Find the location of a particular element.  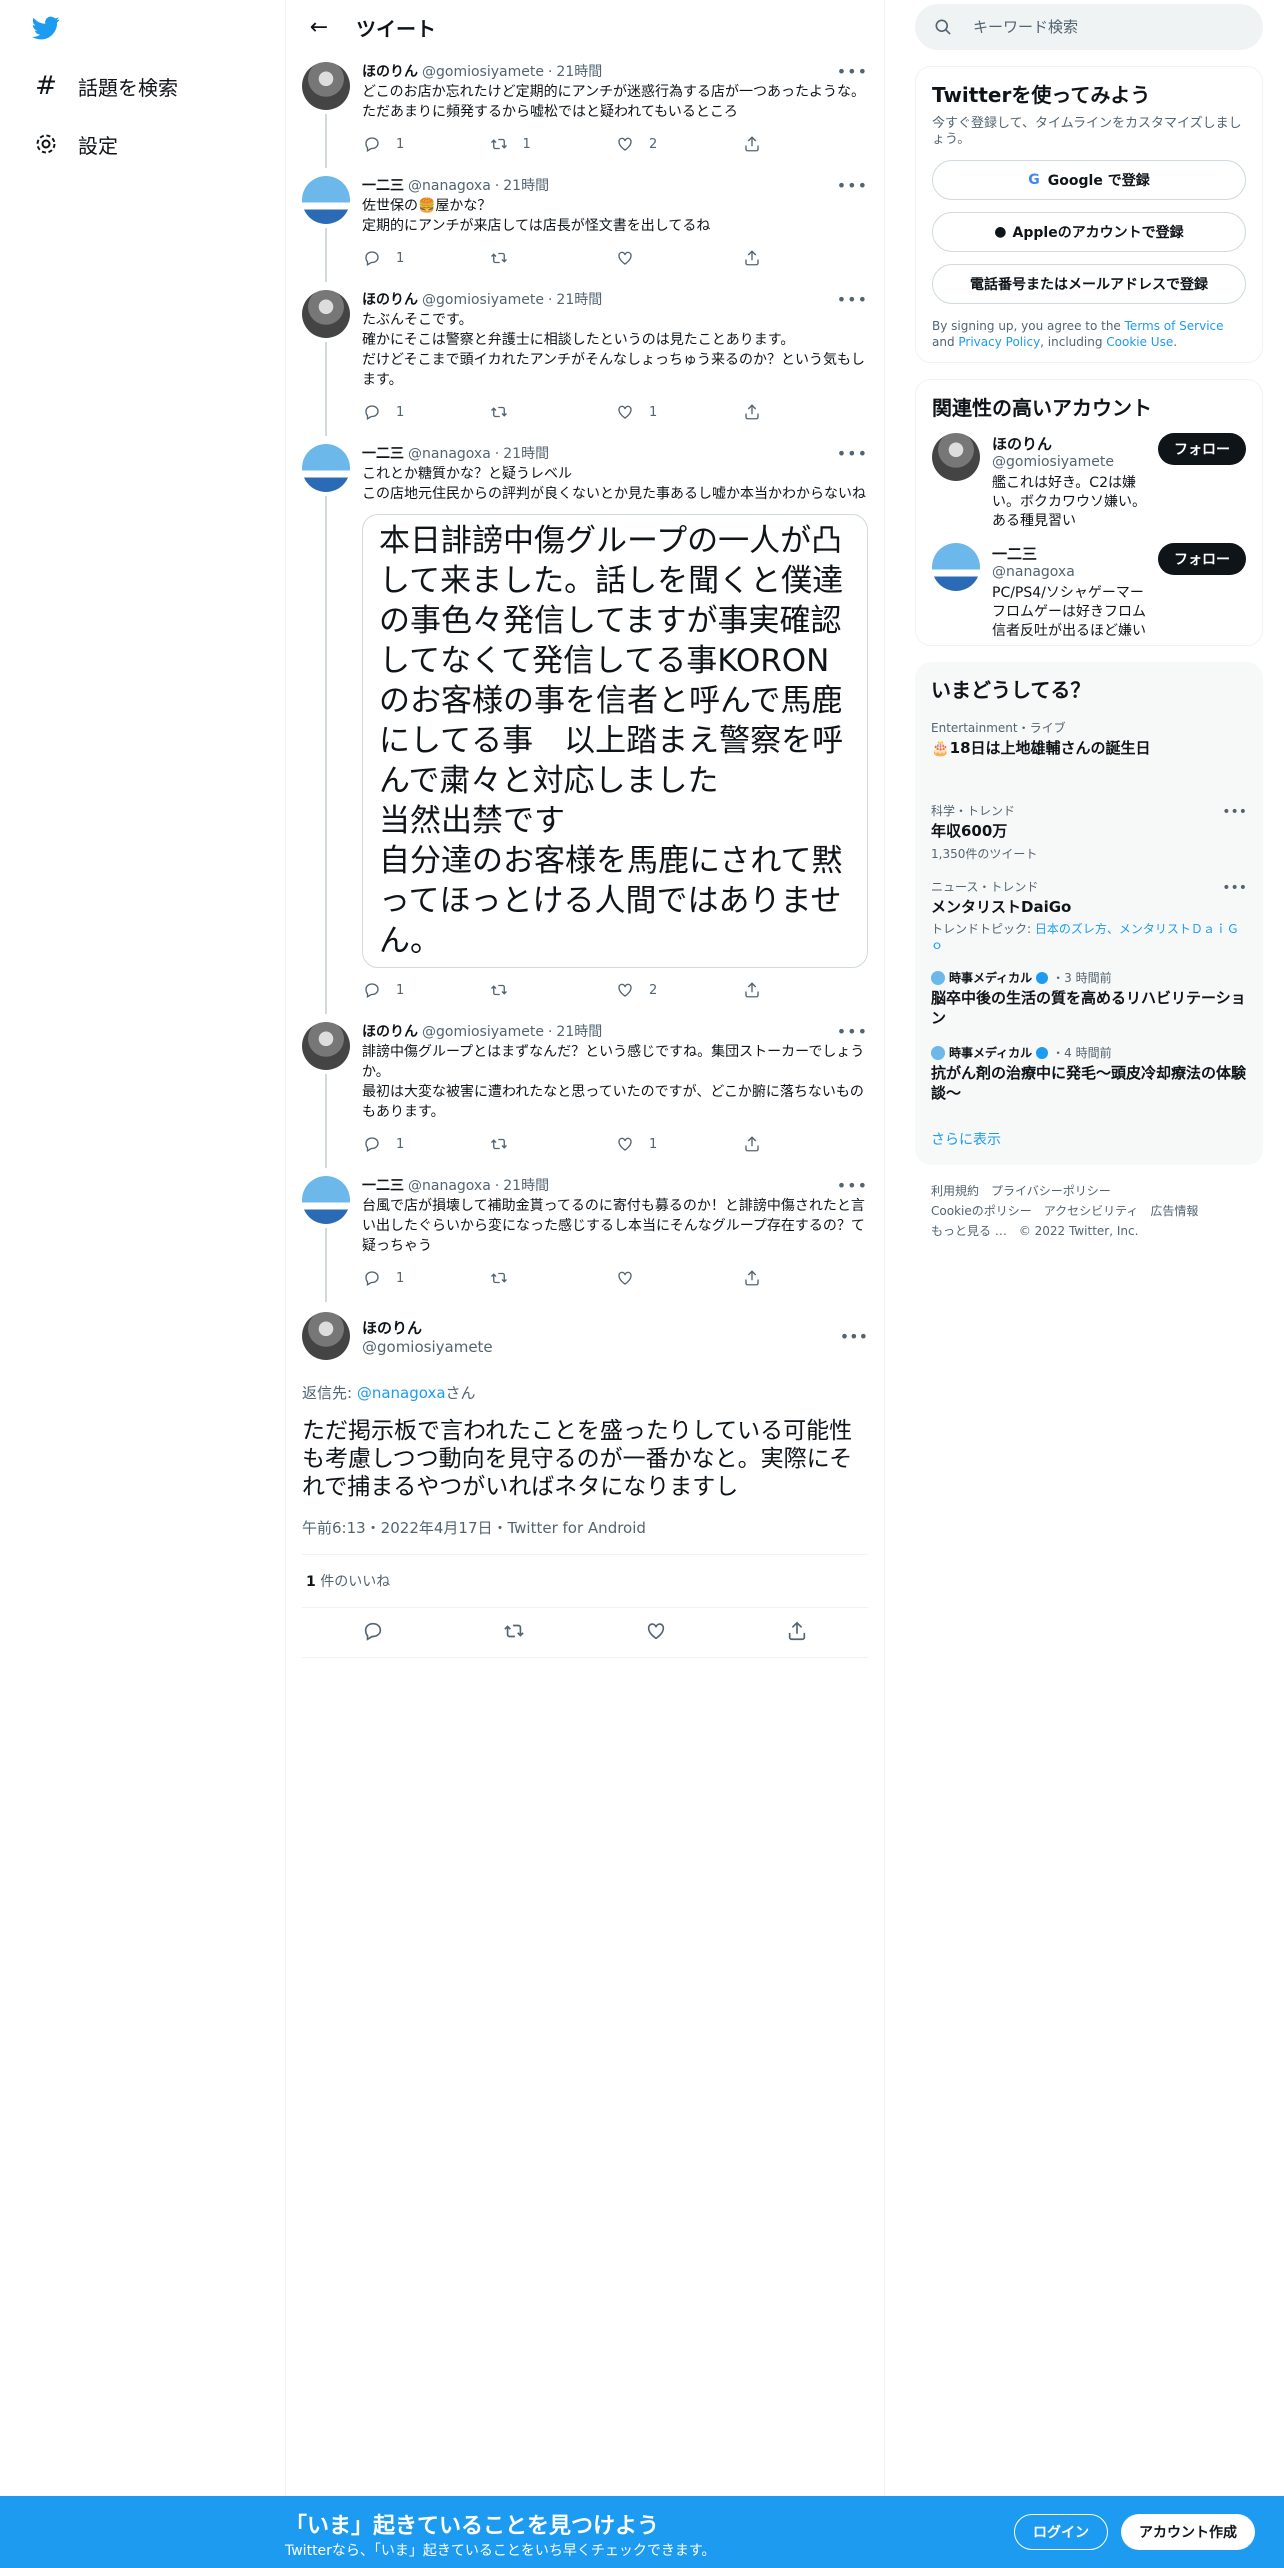

reply-icon is located at coordinates (373, 1633).